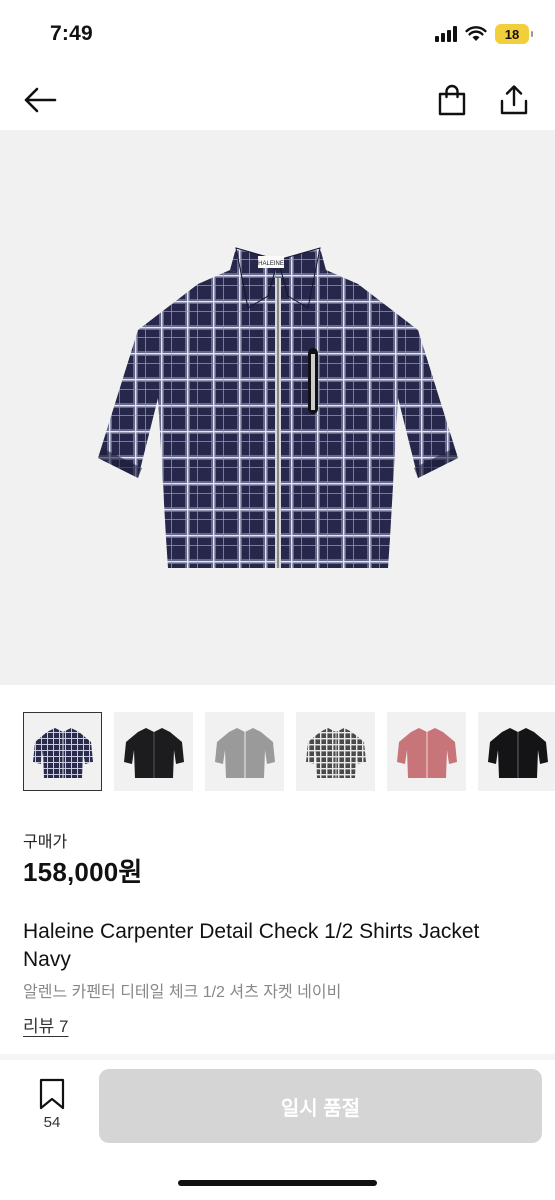 This screenshot has width=555, height=1200. What do you see at coordinates (320, 1106) in the screenshot?
I see `soldout-button: 일시 품절` at bounding box center [320, 1106].